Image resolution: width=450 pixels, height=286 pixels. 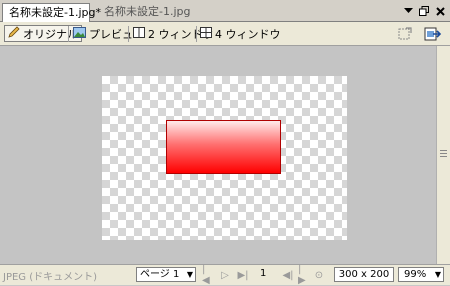 What do you see at coordinates (303, 275) in the screenshot?
I see `play-icon: |▶` at bounding box center [303, 275].